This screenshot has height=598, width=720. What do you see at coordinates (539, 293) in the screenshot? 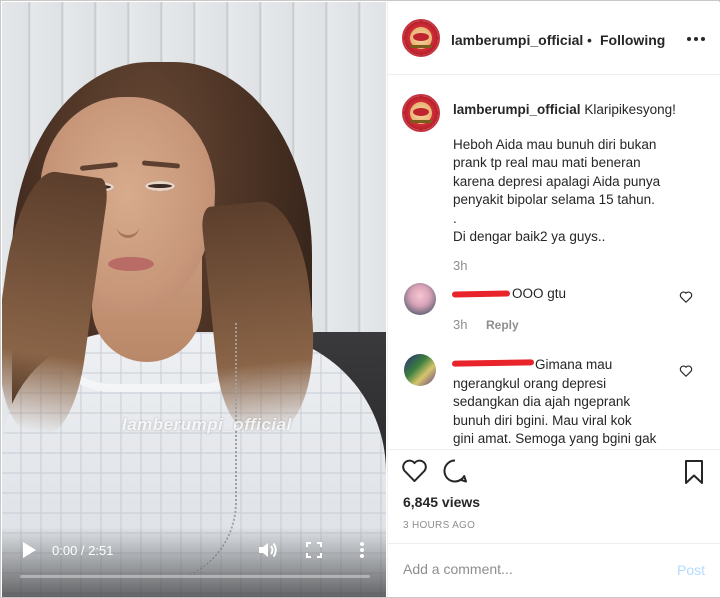
I see `comment-text: OOO gtu` at bounding box center [539, 293].